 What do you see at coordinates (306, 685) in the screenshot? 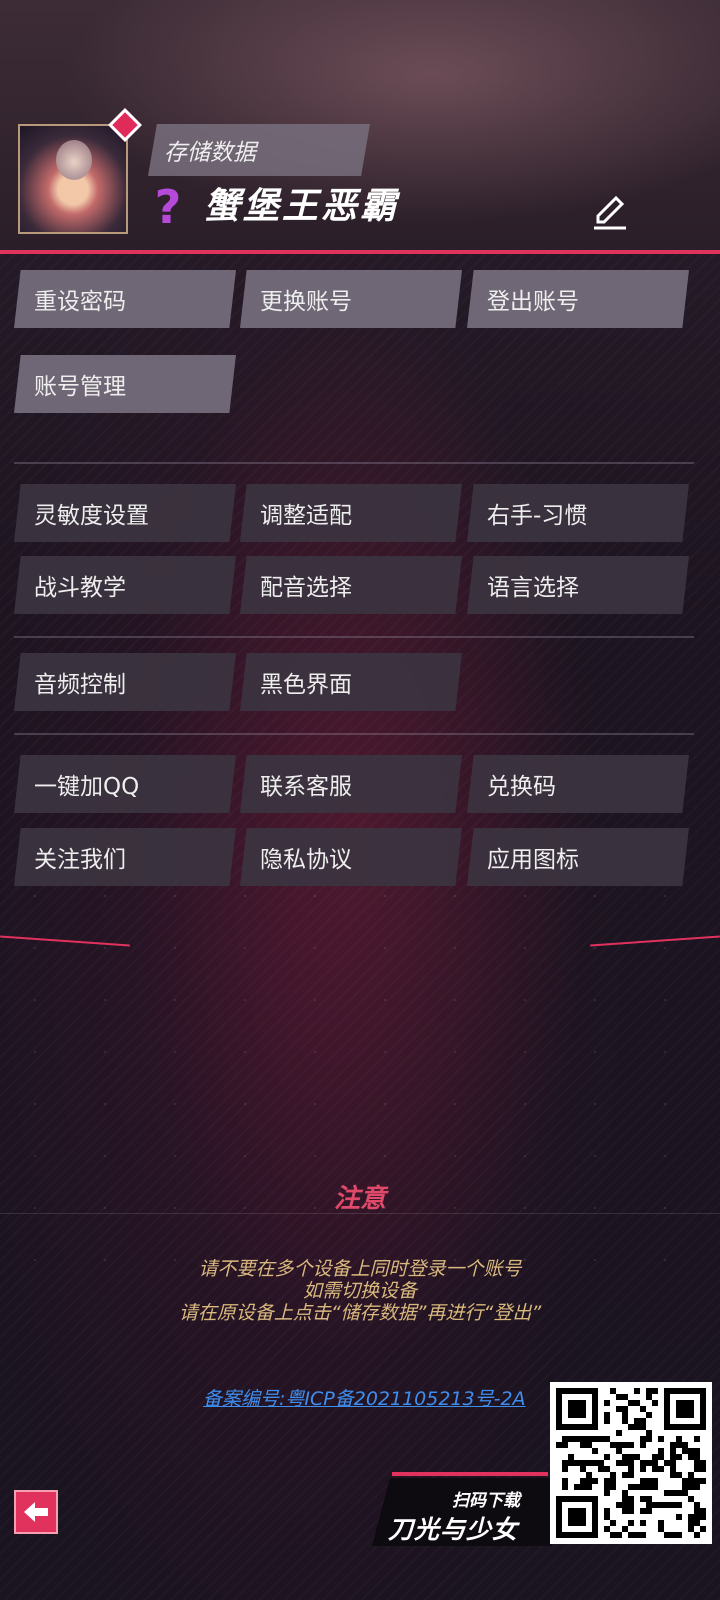
I see `button-label: 黑色界面` at bounding box center [306, 685].